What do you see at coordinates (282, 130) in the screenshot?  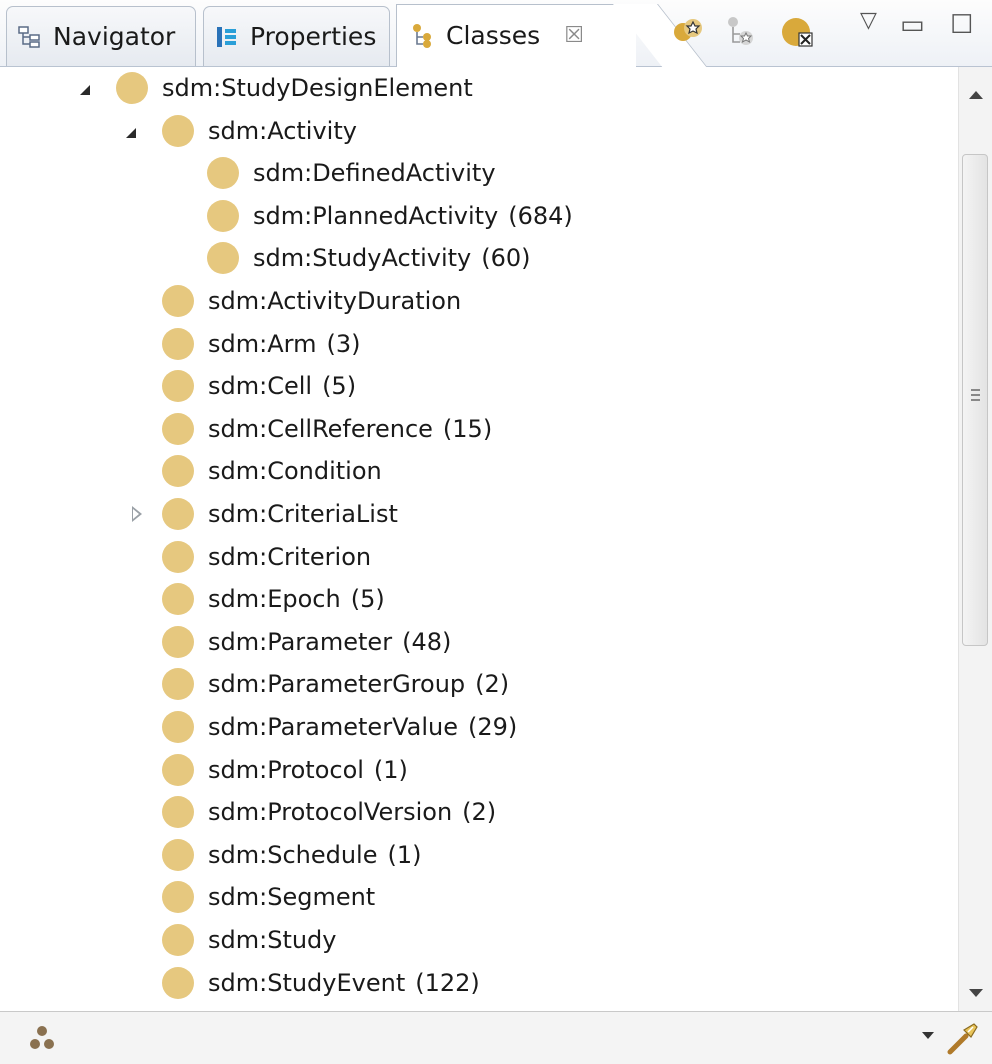 I see `tree-node-label: sdm:Activity` at bounding box center [282, 130].